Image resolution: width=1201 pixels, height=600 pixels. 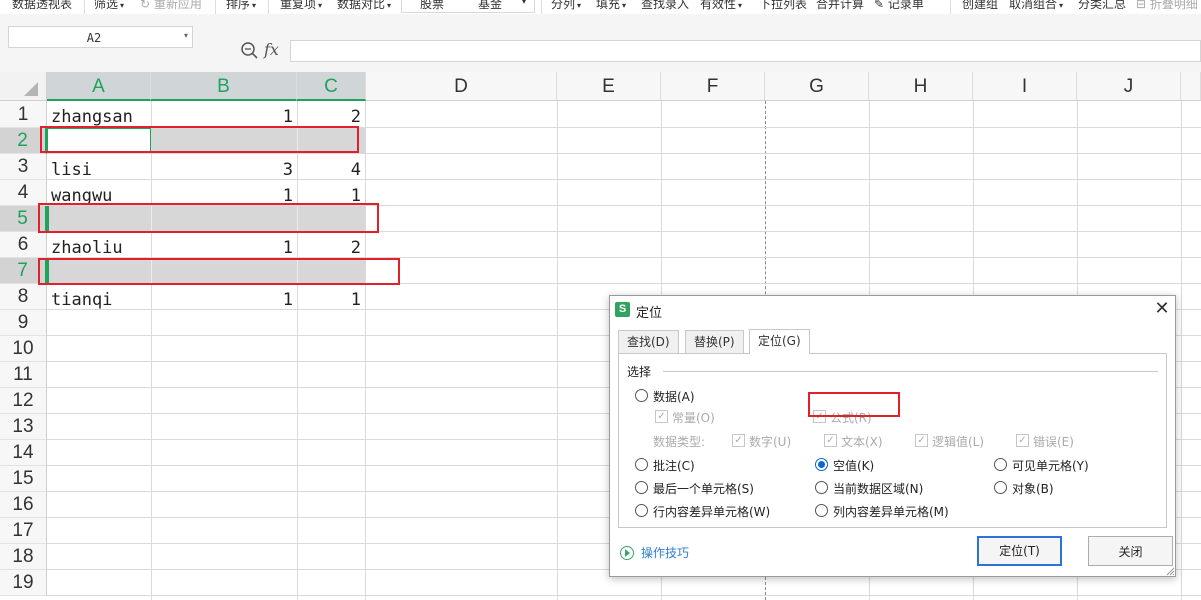 What do you see at coordinates (81, 300) in the screenshot?
I see `cell-a8: tianqi` at bounding box center [81, 300].